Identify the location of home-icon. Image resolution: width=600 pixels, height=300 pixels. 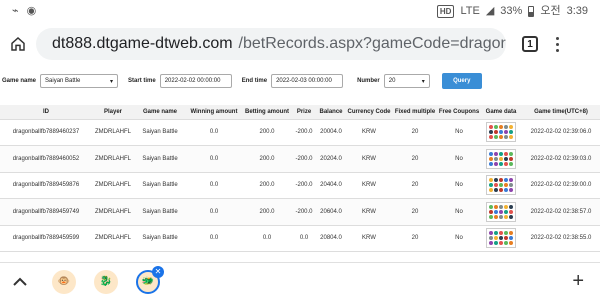
(18, 44).